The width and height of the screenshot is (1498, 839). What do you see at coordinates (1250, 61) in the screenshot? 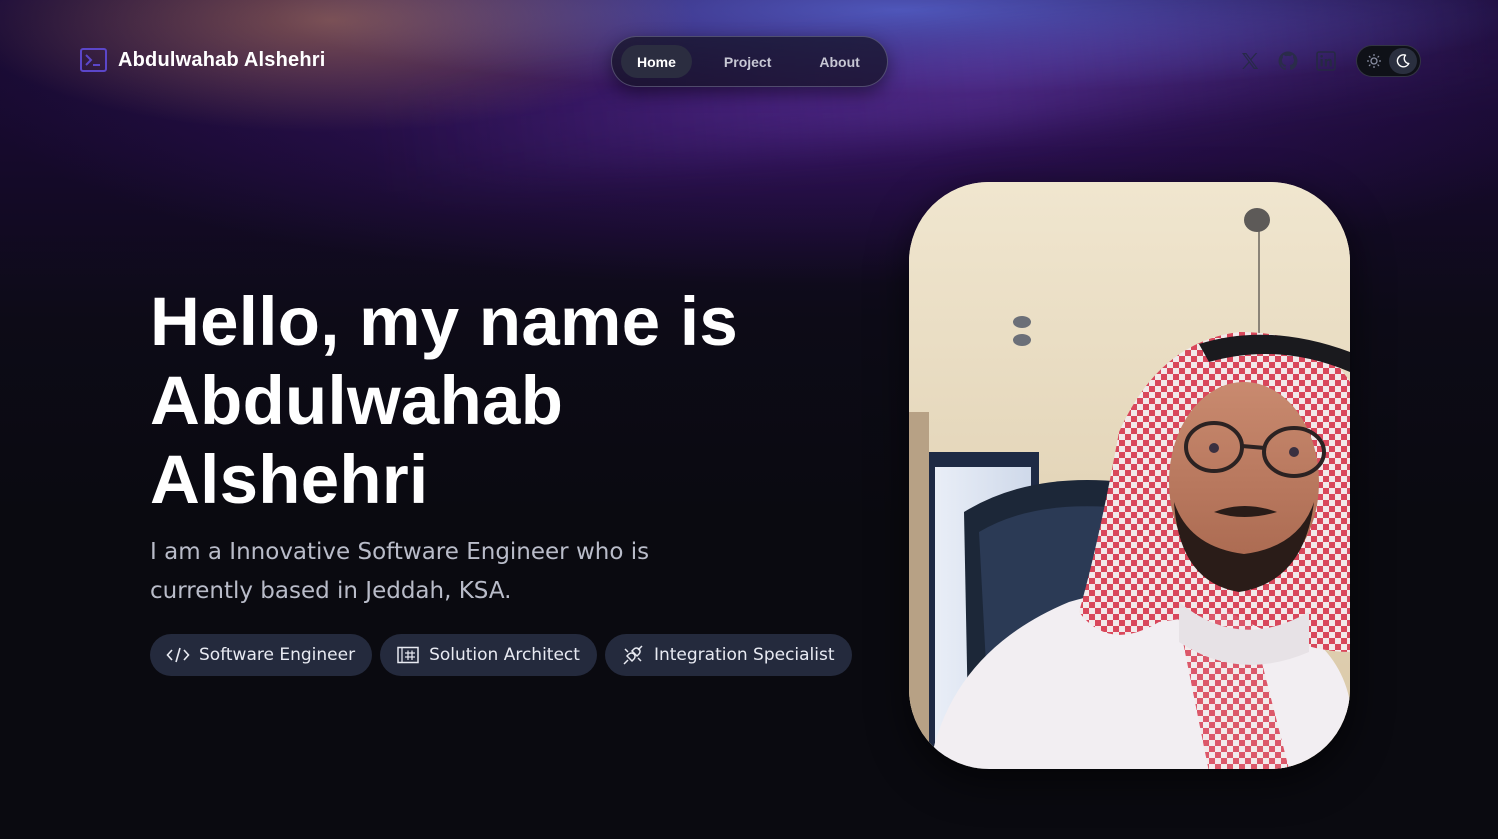
I see `x-twitter-icon` at bounding box center [1250, 61].